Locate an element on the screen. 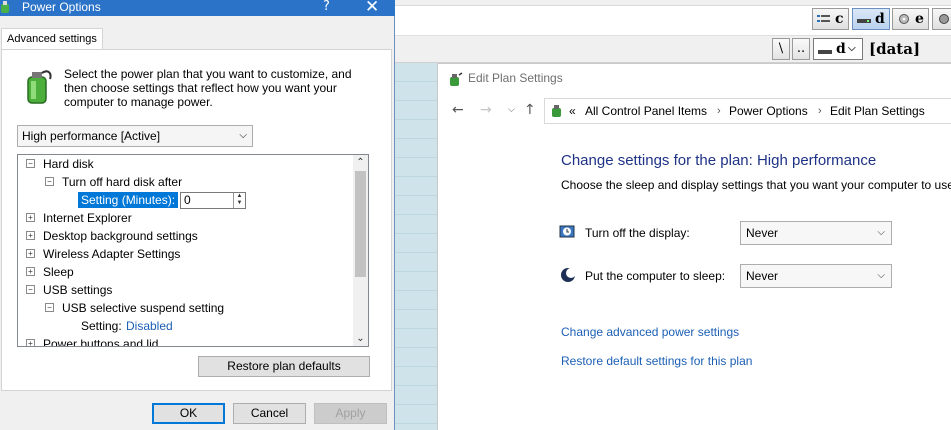 Image resolution: width=951 pixels, height=430 pixels. close-button: ✕ is located at coordinates (372, 8).